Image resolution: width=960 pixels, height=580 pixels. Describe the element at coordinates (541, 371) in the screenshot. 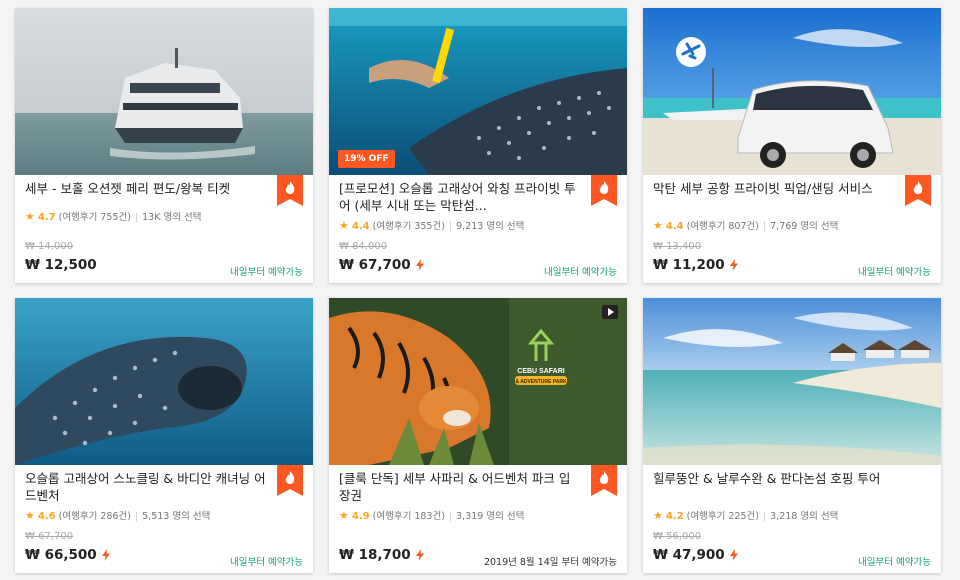

I see `logo-line-1: CEBU SAFARI` at that location.